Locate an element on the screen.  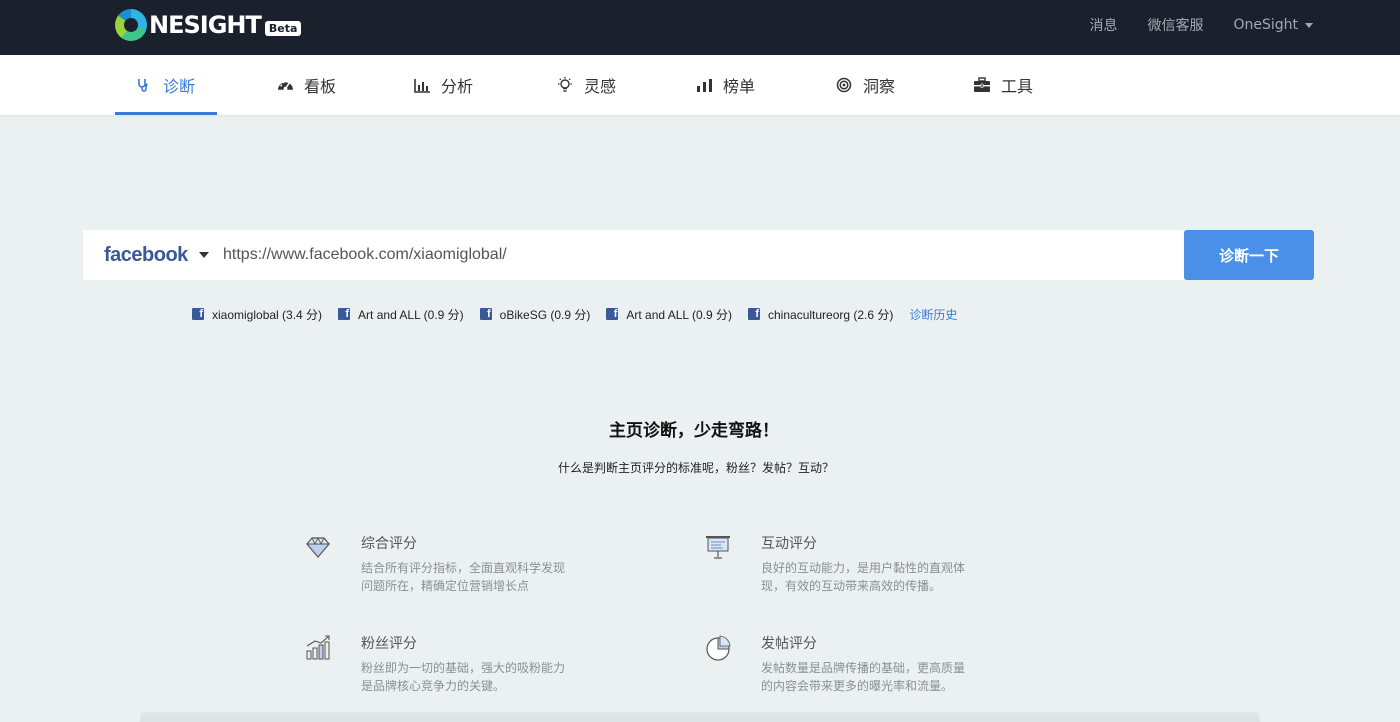
tab-dashboard: 看板 is located at coordinates (306, 85).